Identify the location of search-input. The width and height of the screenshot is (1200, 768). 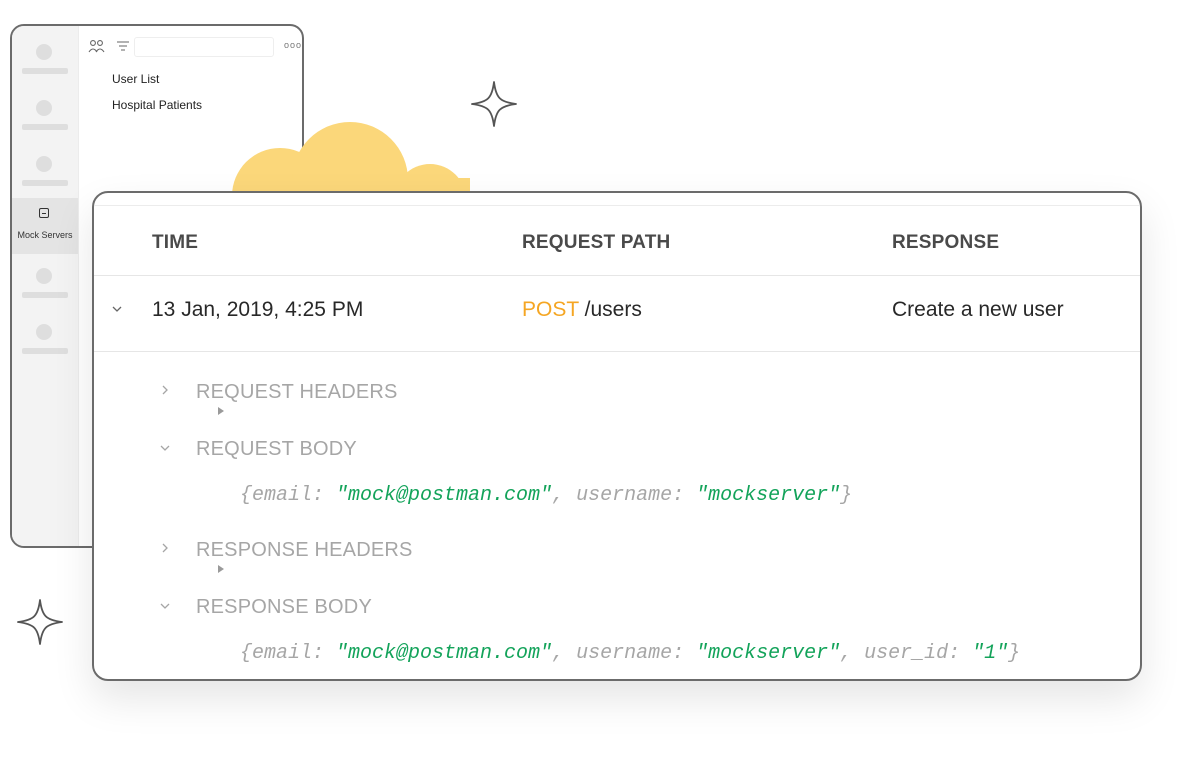
(204, 47).